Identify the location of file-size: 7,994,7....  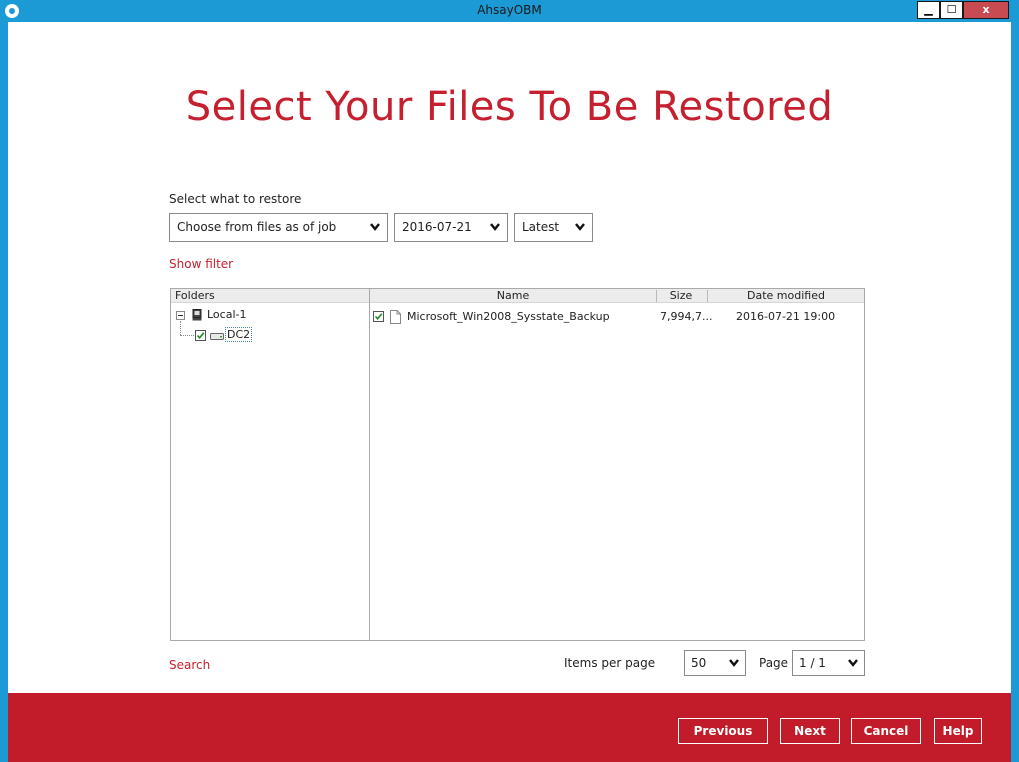
(686, 316).